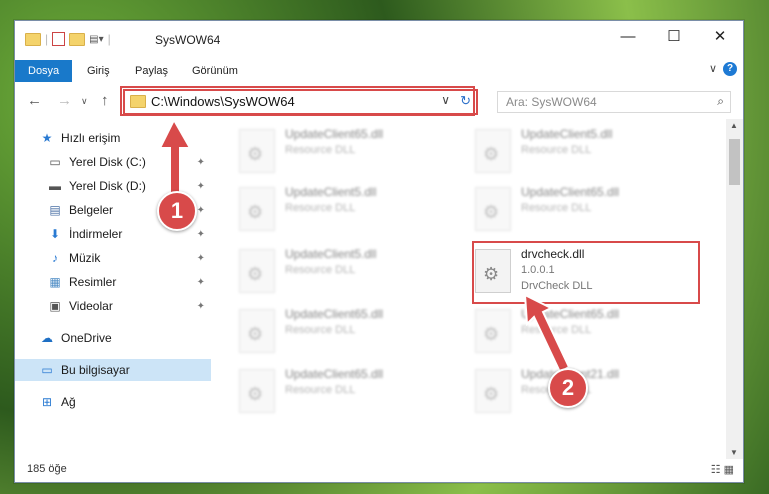 The height and width of the screenshot is (494, 769). What do you see at coordinates (85, 258) in the screenshot?
I see `nav-item-label: Müzik` at bounding box center [85, 258].